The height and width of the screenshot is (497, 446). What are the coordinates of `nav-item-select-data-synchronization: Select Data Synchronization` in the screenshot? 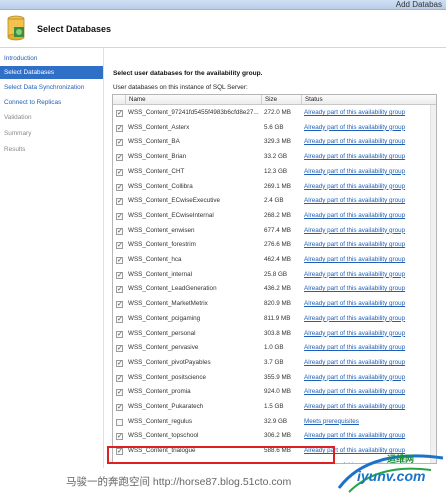 It's located at (51, 87).